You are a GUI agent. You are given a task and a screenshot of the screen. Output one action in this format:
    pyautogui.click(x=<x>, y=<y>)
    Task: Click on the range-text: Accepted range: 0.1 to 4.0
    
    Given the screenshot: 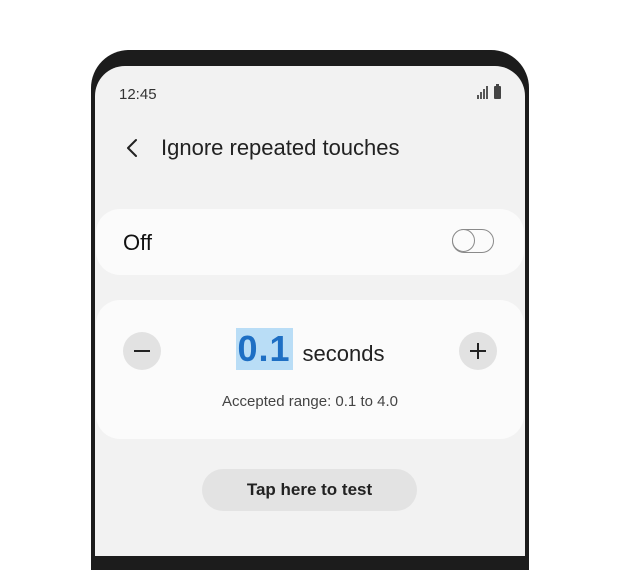 What is the action you would take?
    pyautogui.click(x=310, y=401)
    